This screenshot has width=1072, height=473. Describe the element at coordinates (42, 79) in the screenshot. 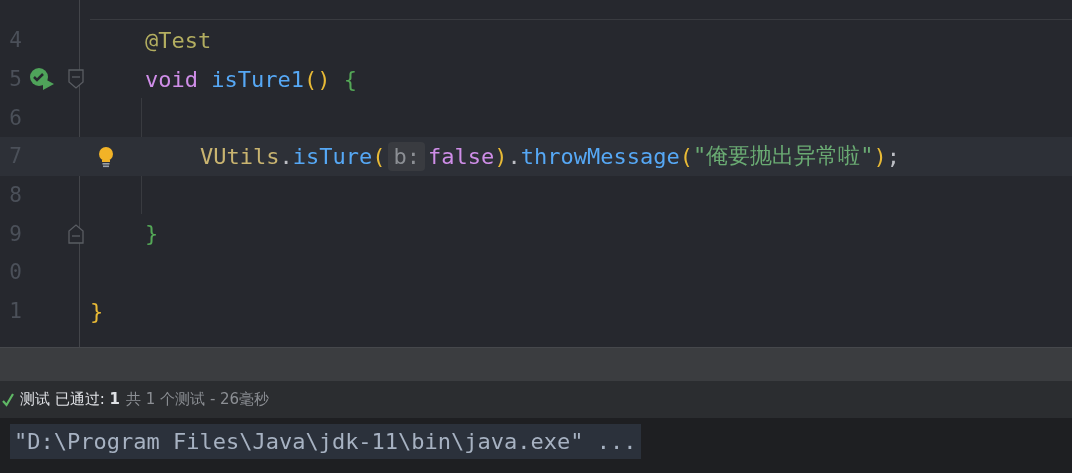

I see `run-test-icon` at that location.